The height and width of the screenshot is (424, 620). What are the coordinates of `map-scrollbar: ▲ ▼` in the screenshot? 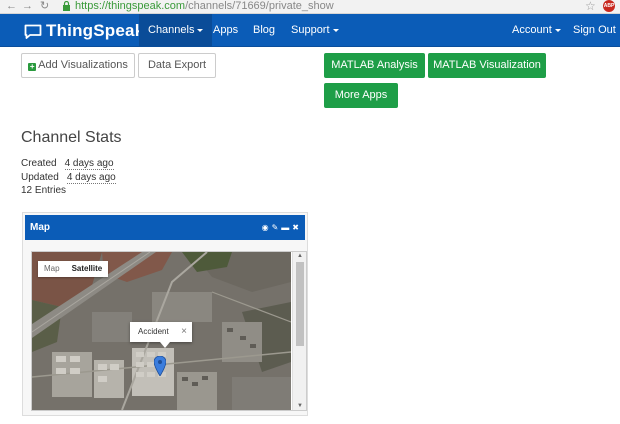 It's located at (299, 331).